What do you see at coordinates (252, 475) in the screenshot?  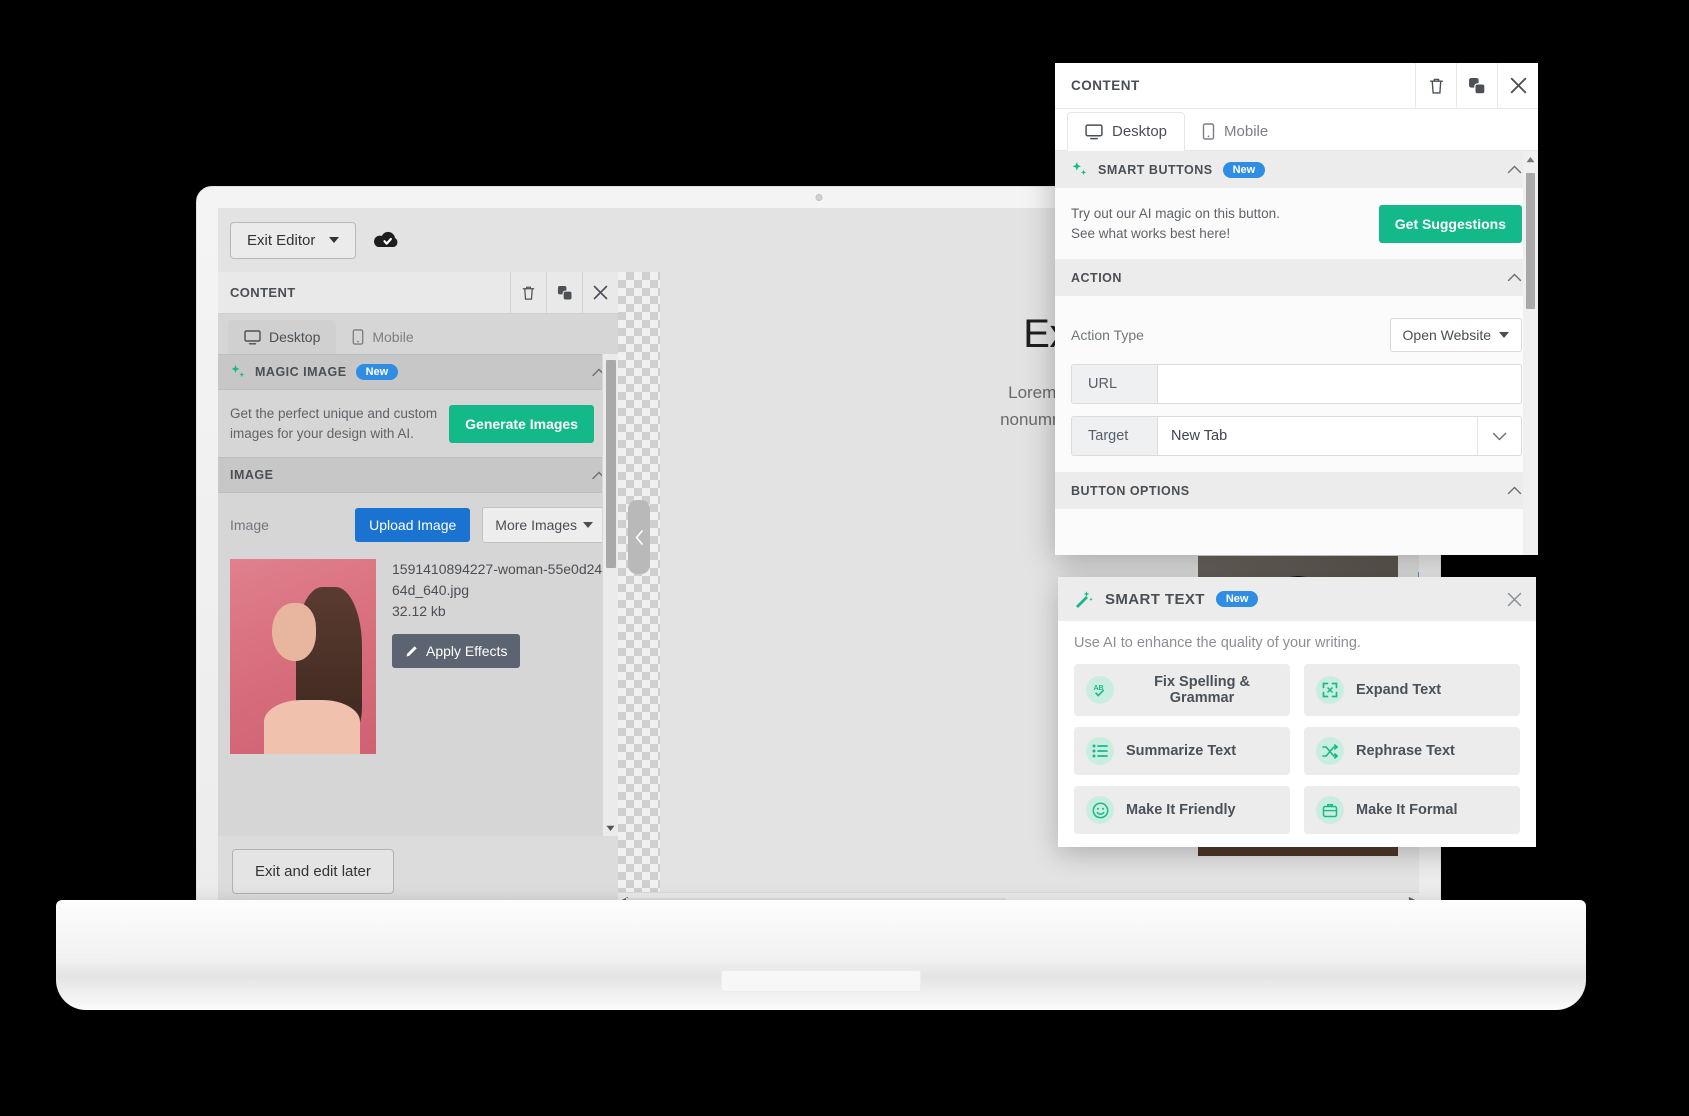 I see `image-section-title: IMAGE` at bounding box center [252, 475].